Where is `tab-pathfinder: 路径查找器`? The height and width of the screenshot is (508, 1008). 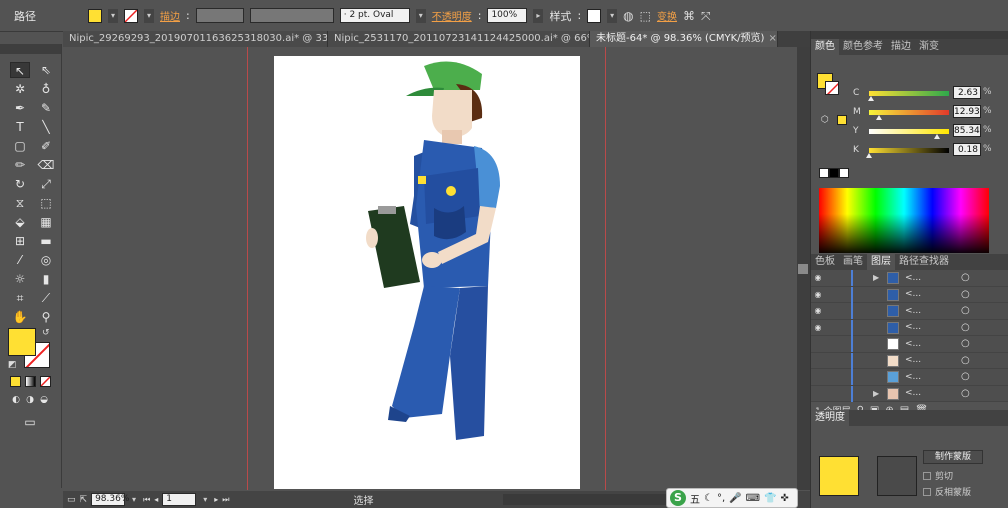
tab-pathfinder: 路径查找器 is located at coordinates (924, 262).